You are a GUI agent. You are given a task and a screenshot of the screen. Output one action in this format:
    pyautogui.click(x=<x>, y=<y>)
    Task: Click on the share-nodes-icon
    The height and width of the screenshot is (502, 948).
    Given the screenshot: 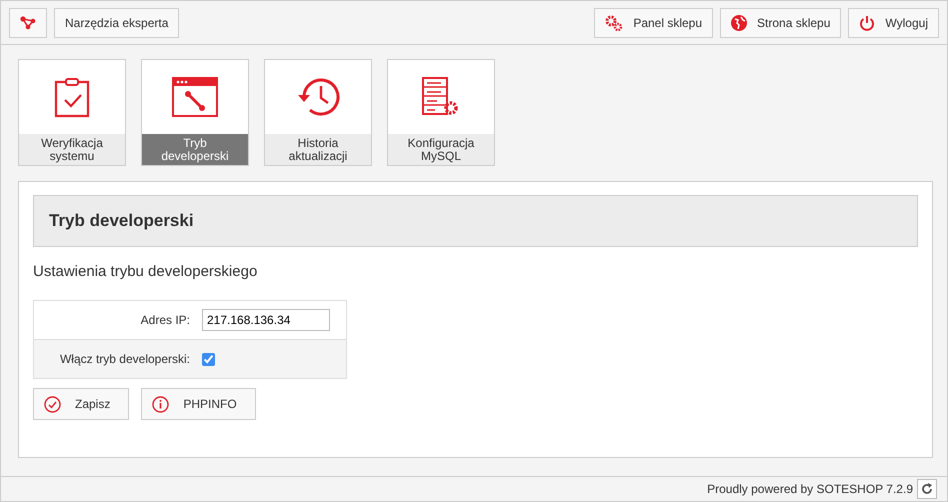 What is the action you would take?
    pyautogui.click(x=28, y=23)
    